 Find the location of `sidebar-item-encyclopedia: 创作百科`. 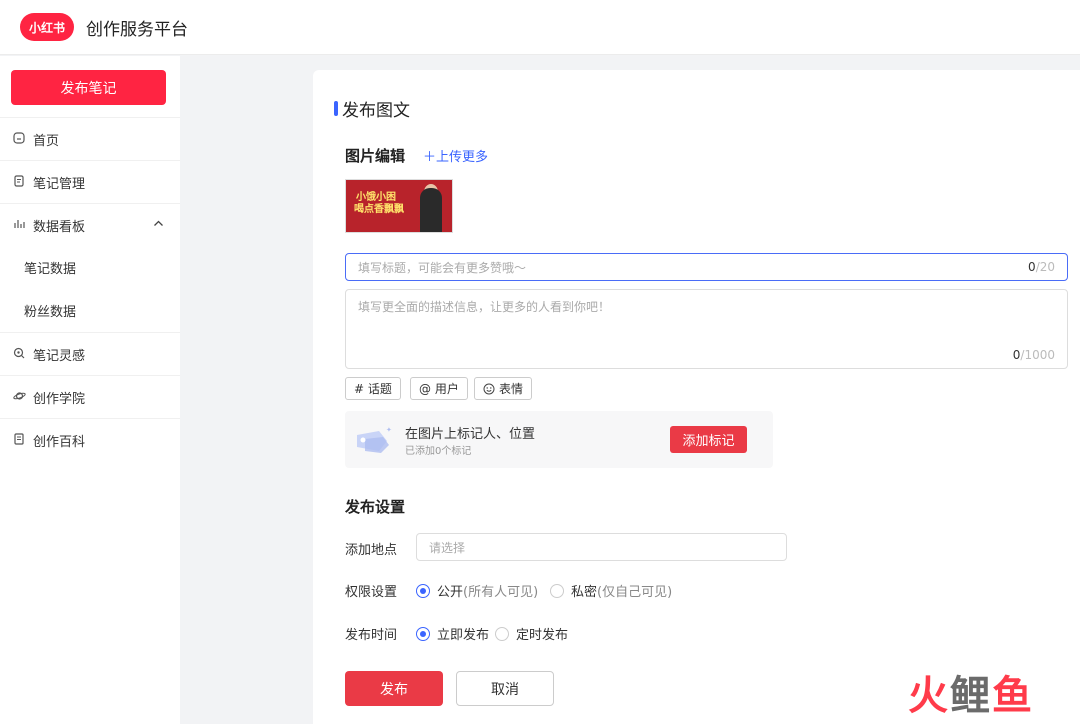

sidebar-item-encyclopedia: 创作百科 is located at coordinates (90, 439).